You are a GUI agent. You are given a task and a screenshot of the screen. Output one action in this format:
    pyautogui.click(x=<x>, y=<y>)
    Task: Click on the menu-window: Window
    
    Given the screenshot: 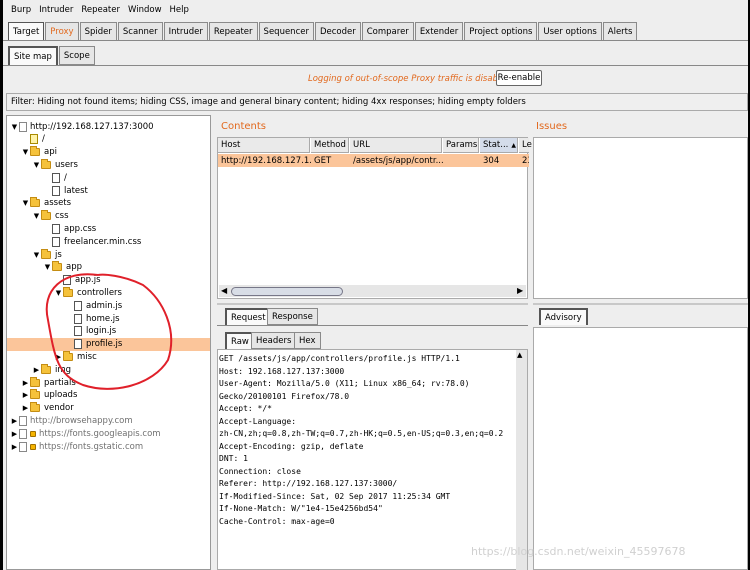 What is the action you would take?
    pyautogui.click(x=145, y=10)
    